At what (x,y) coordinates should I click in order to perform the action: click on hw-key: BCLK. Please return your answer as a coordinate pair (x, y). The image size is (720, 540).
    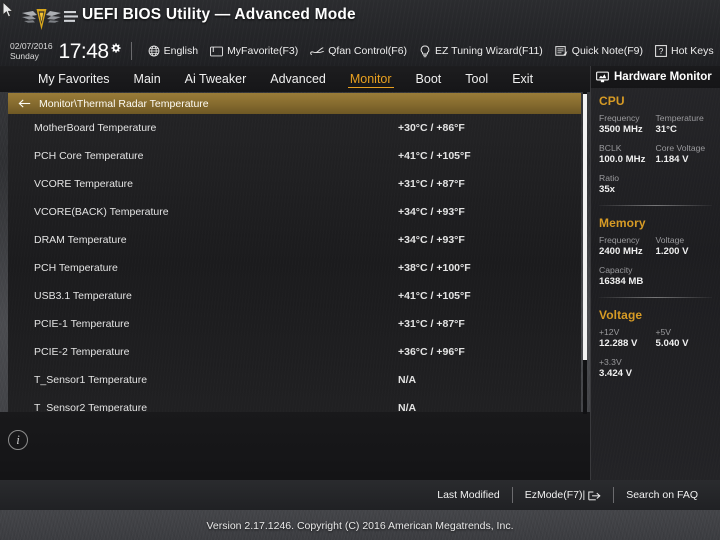
    Looking at the image, I should click on (610, 148).